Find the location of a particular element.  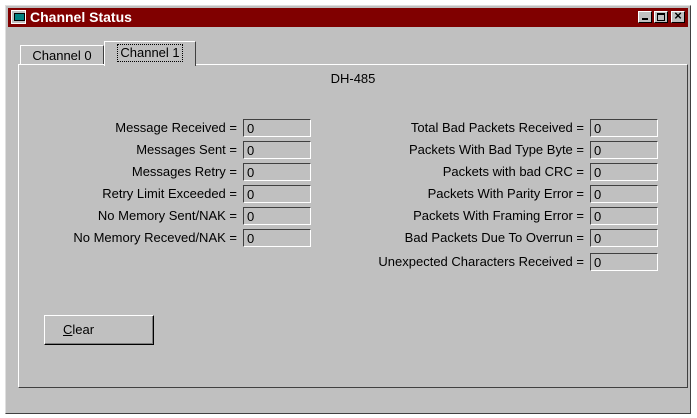

maximize-icon is located at coordinates (661, 17).